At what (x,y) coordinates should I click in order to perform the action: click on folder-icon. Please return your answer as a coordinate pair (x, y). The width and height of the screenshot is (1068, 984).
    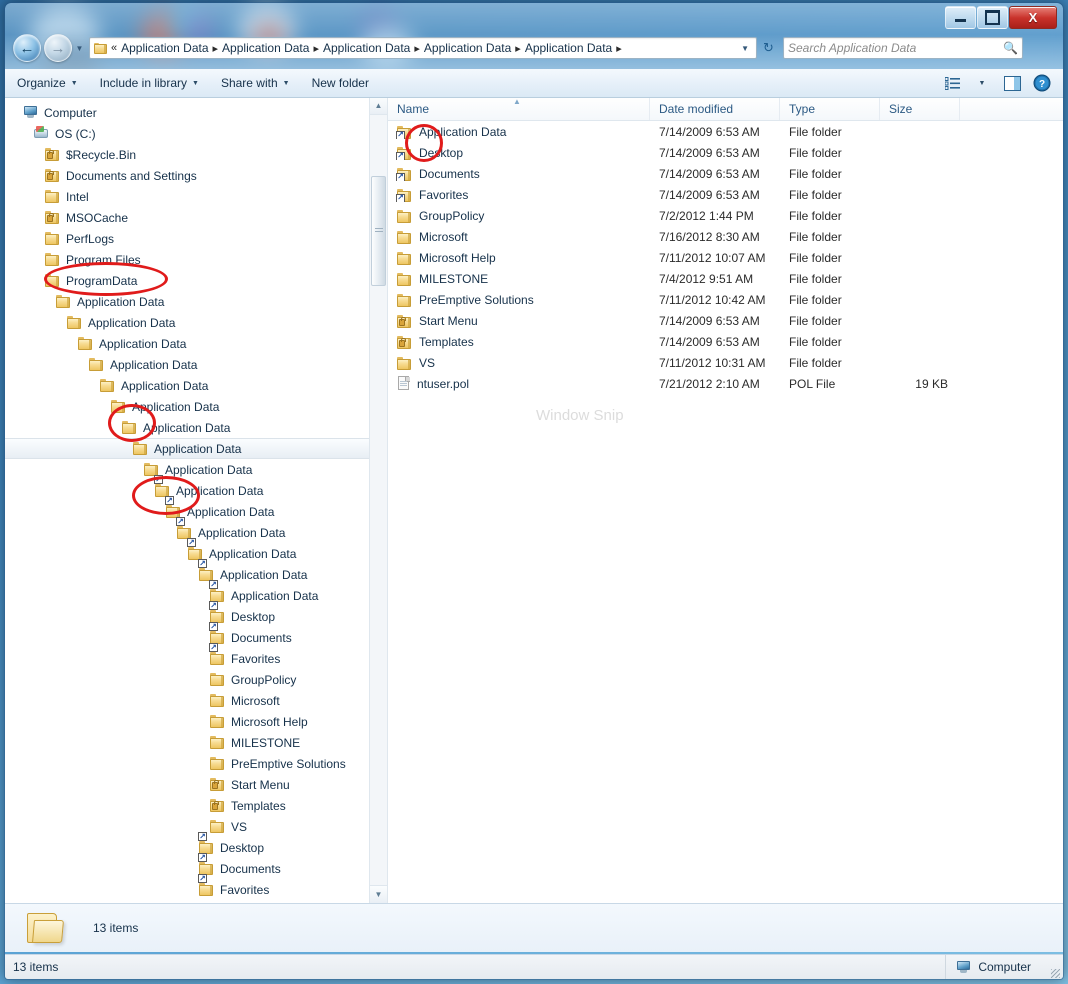
    Looking at the image, I should click on (405, 216).